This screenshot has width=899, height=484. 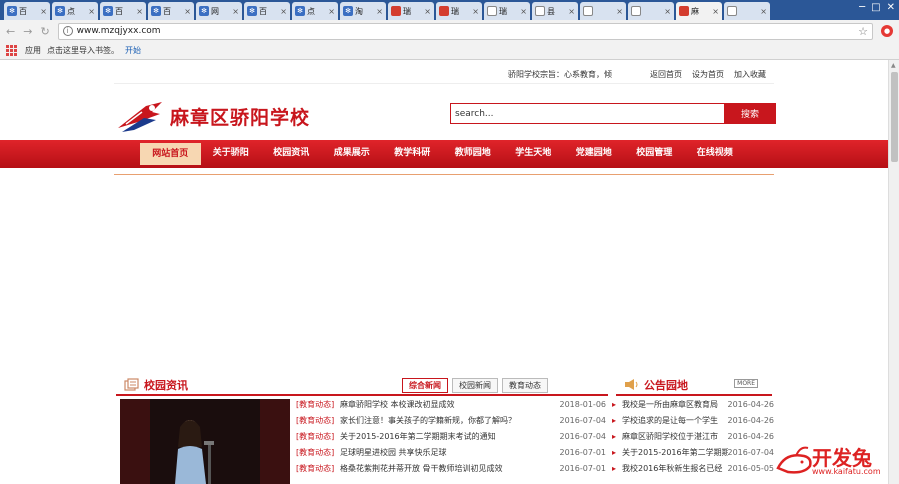 I want to click on tab-education-updates: 教育动态, so click(x=525, y=385).